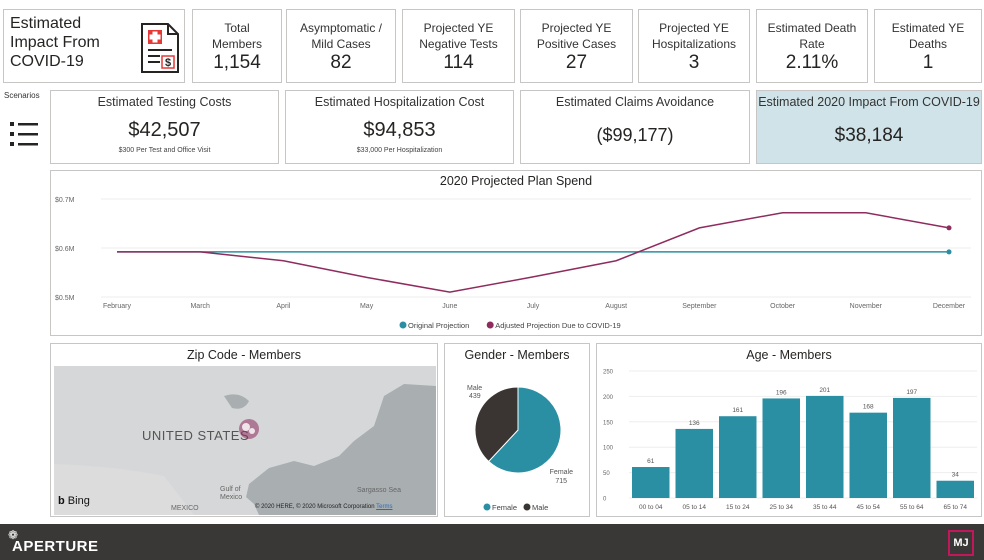  Describe the element at coordinates (576, 62) in the screenshot. I see `kpi-value: 27` at that location.